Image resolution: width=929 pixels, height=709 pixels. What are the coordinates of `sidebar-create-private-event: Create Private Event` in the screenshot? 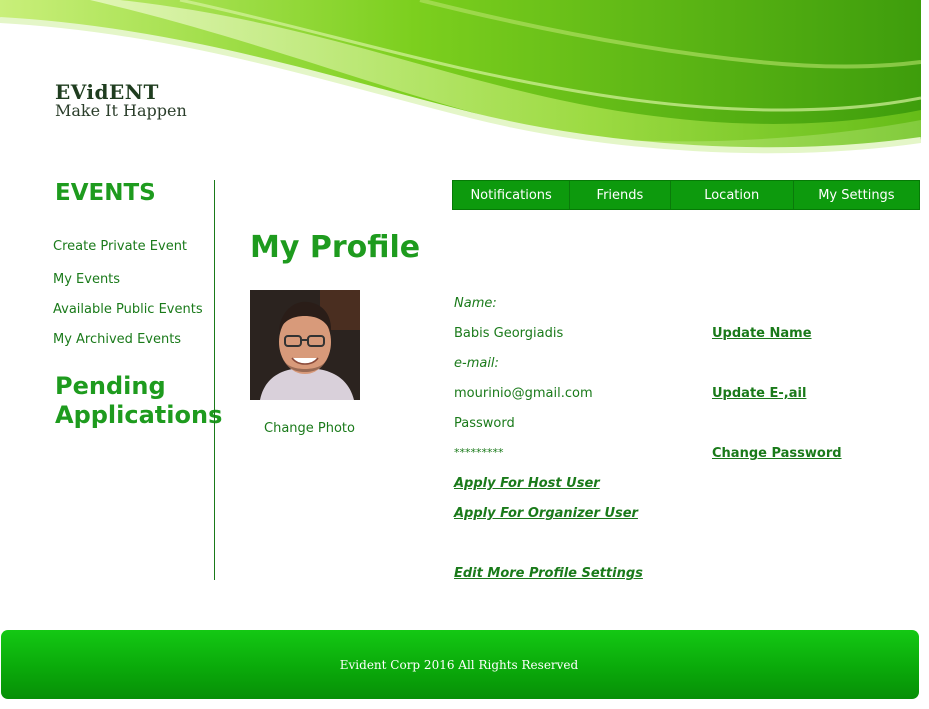 It's located at (120, 246).